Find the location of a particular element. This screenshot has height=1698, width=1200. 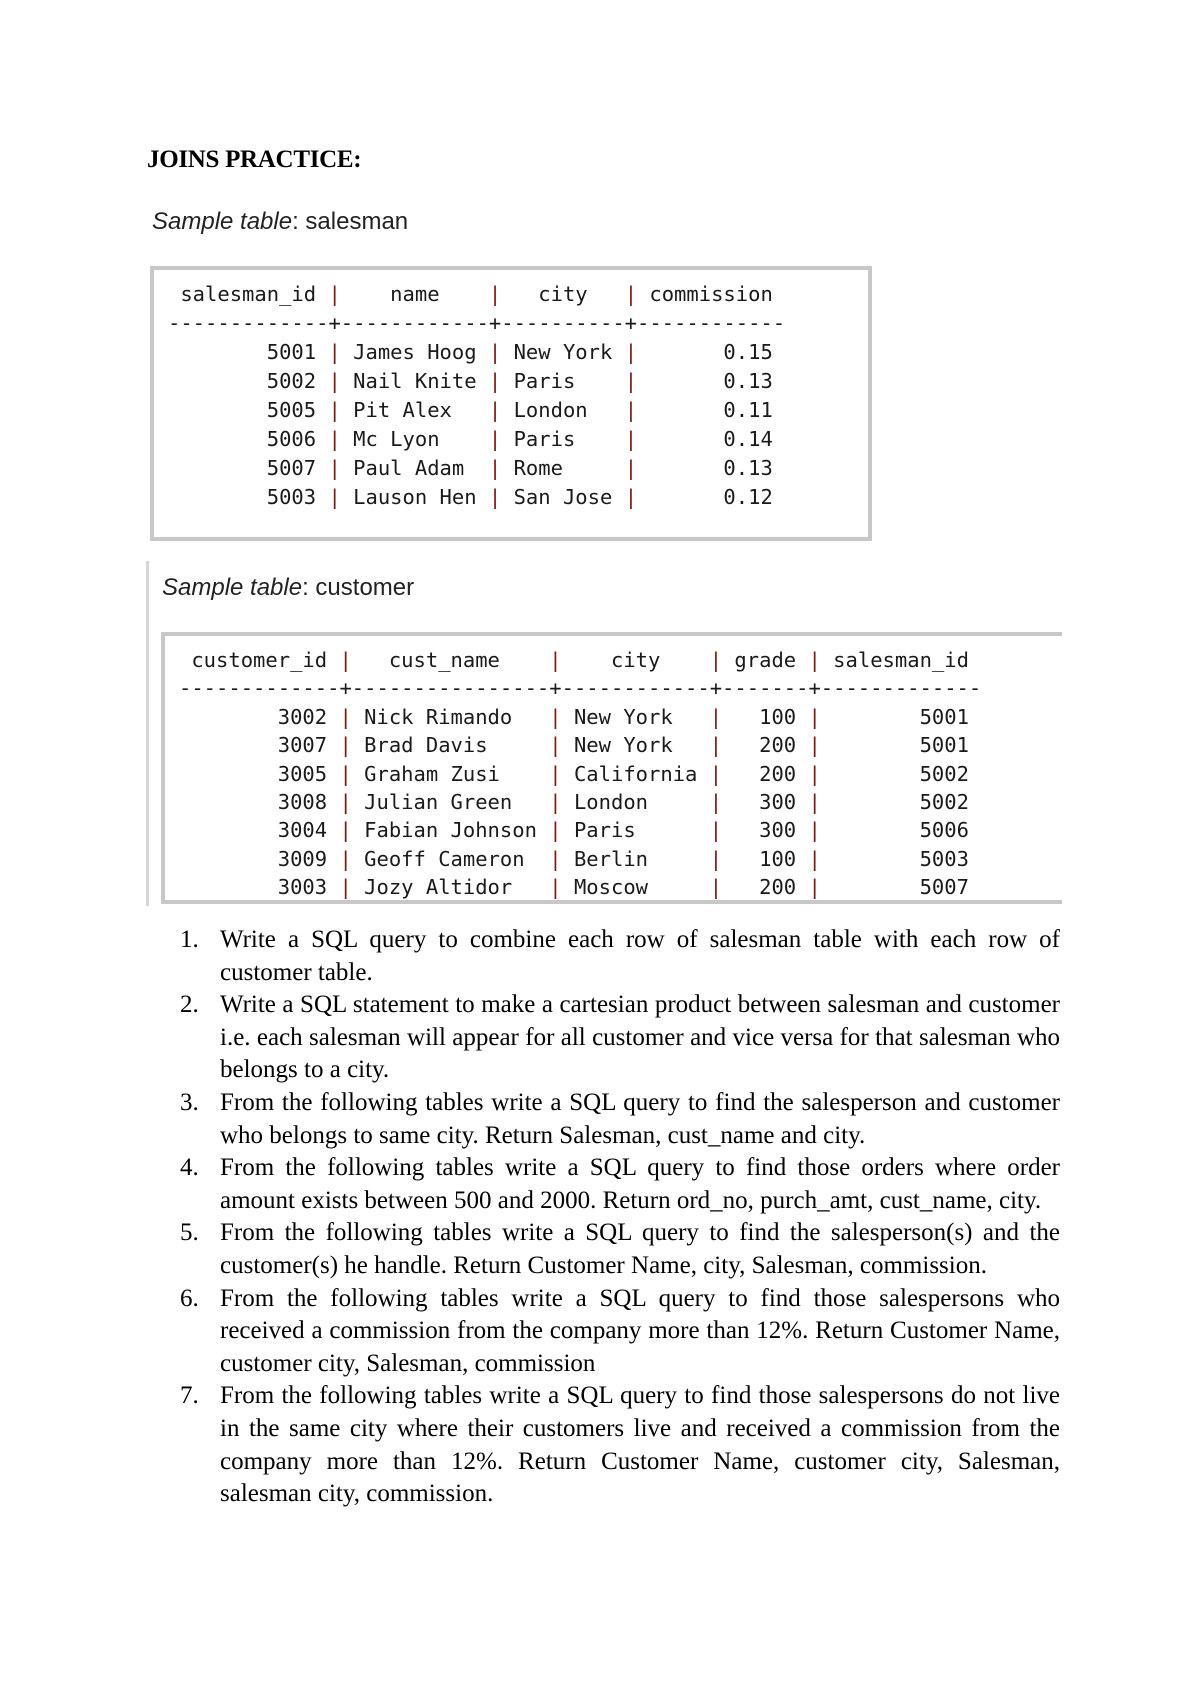

table-cell: James Hoog is located at coordinates (415, 352).